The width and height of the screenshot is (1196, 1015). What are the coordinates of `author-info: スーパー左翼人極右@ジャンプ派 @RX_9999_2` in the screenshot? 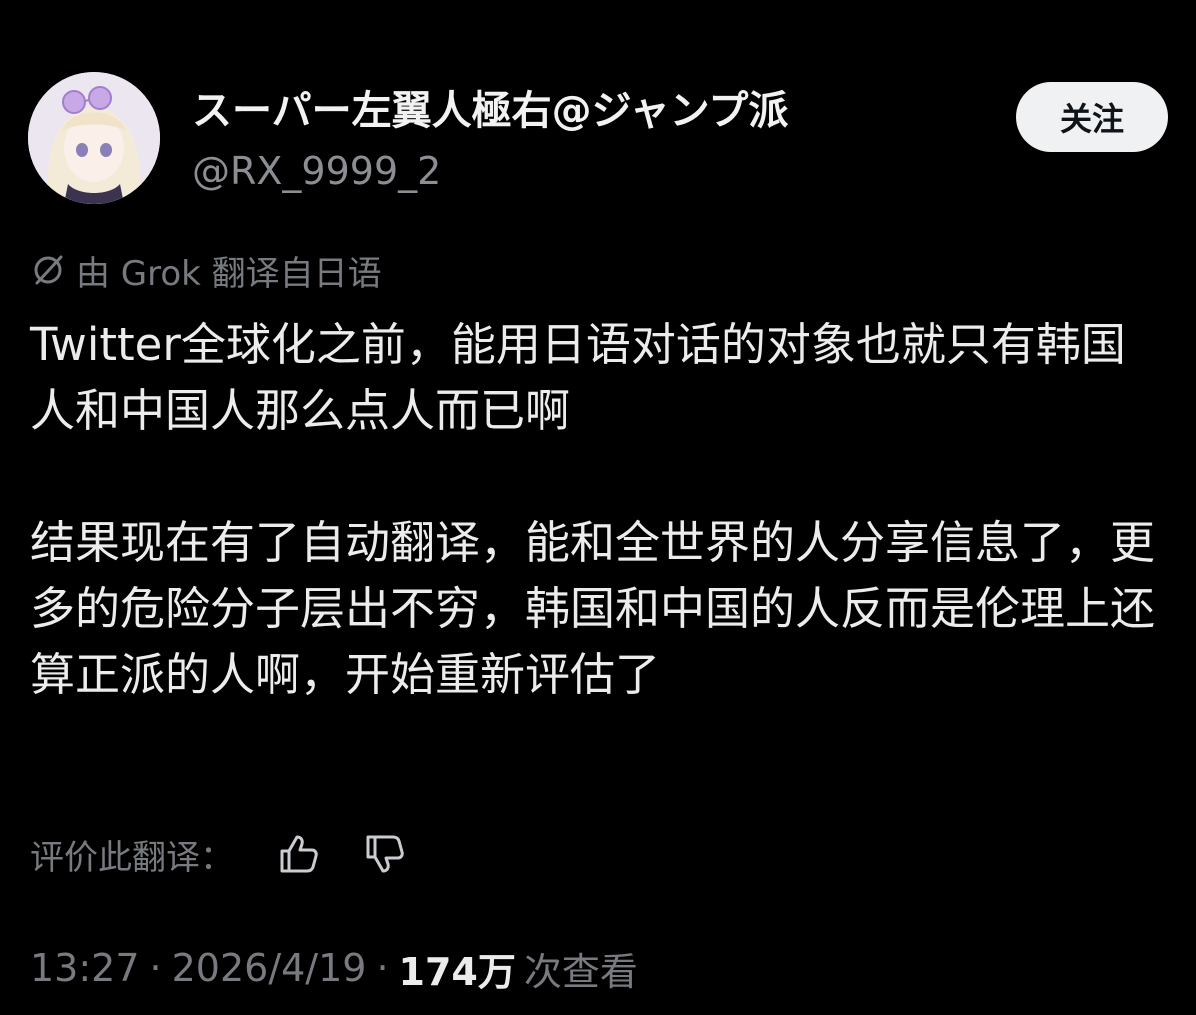 It's located at (590, 140).